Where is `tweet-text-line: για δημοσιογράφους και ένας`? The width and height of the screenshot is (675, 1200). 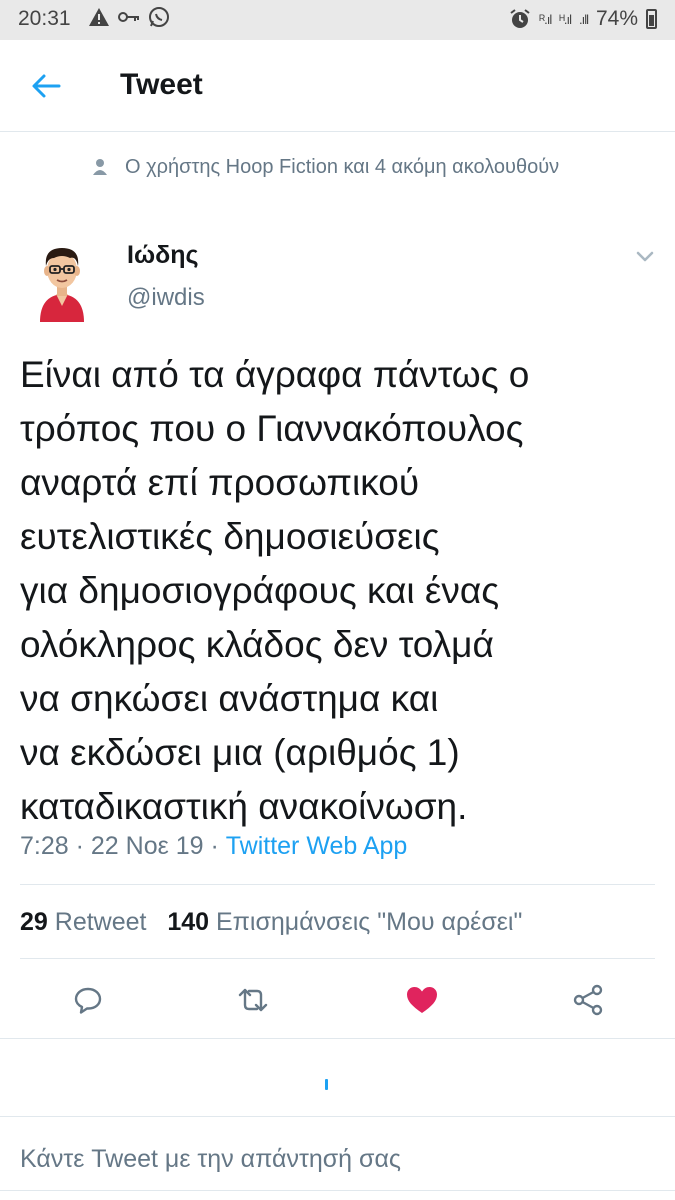
tweet-text-line: για δημοσιογράφους και ένας is located at coordinates (260, 590).